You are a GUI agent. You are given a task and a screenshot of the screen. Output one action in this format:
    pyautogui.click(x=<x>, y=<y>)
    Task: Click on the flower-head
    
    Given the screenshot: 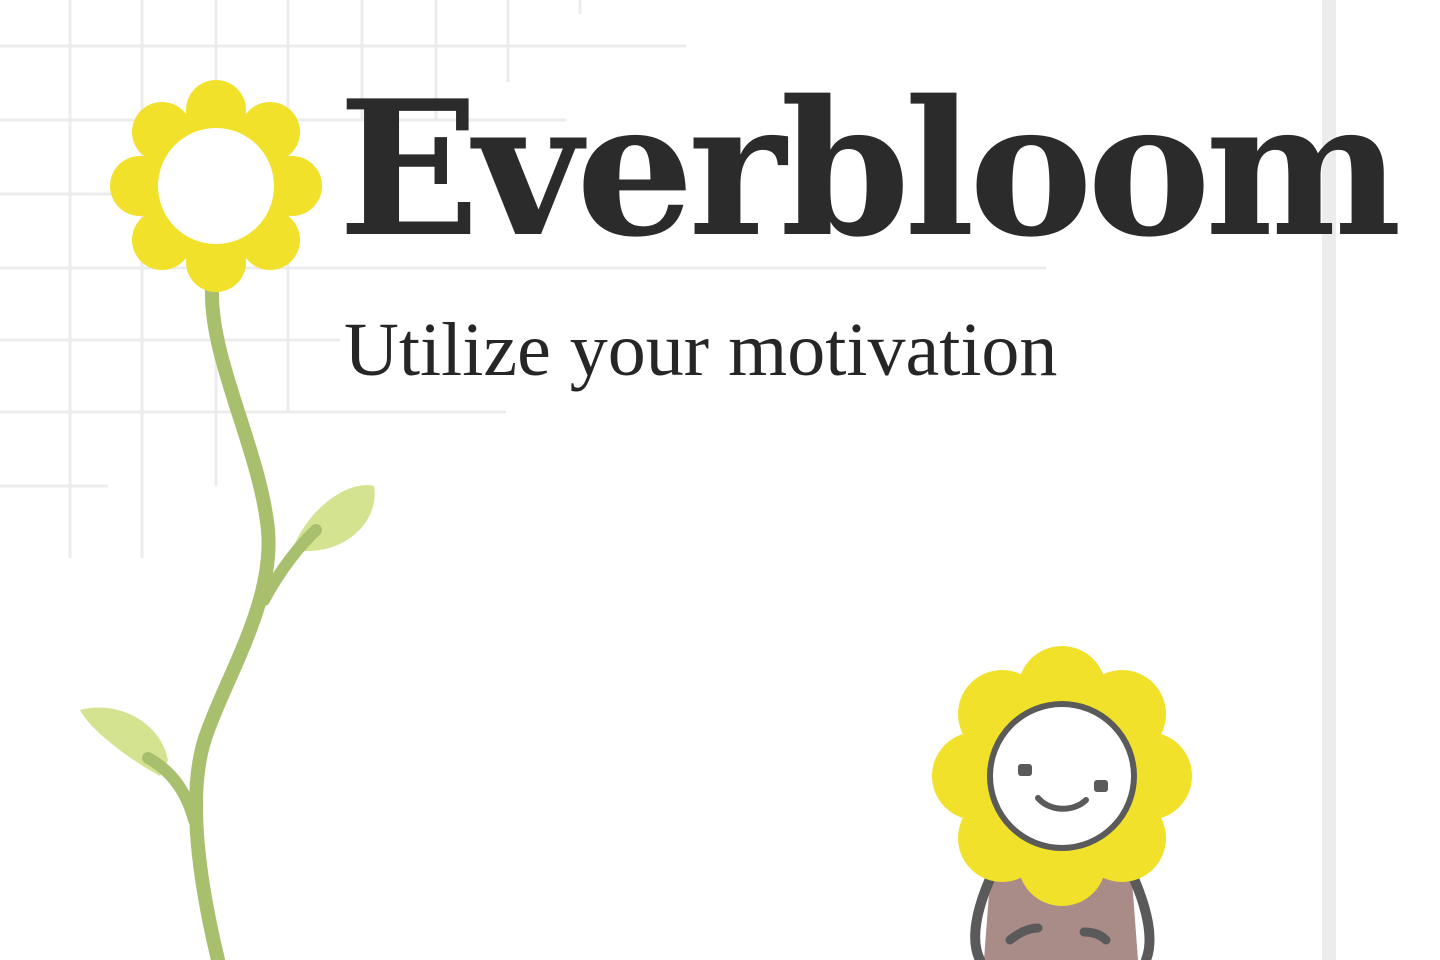 What is the action you would take?
    pyautogui.click(x=216, y=186)
    